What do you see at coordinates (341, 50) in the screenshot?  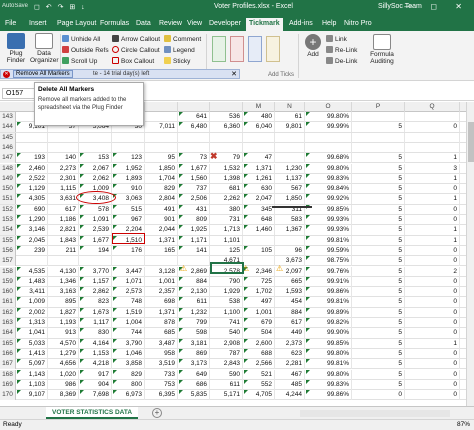 I see `relink-button: Re-Link` at bounding box center [341, 50].